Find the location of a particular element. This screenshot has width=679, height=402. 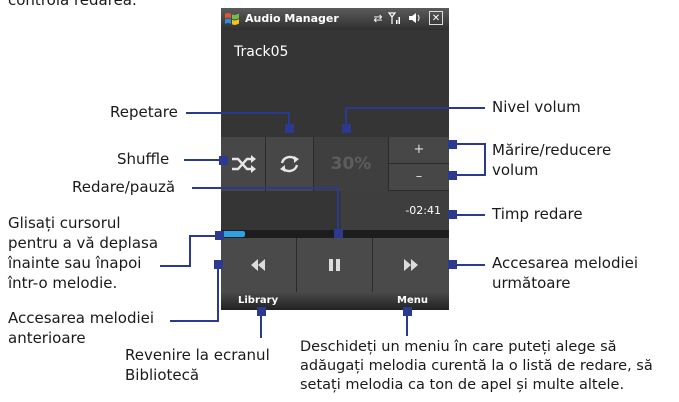

label-repeat: Repetare is located at coordinates (144, 112).